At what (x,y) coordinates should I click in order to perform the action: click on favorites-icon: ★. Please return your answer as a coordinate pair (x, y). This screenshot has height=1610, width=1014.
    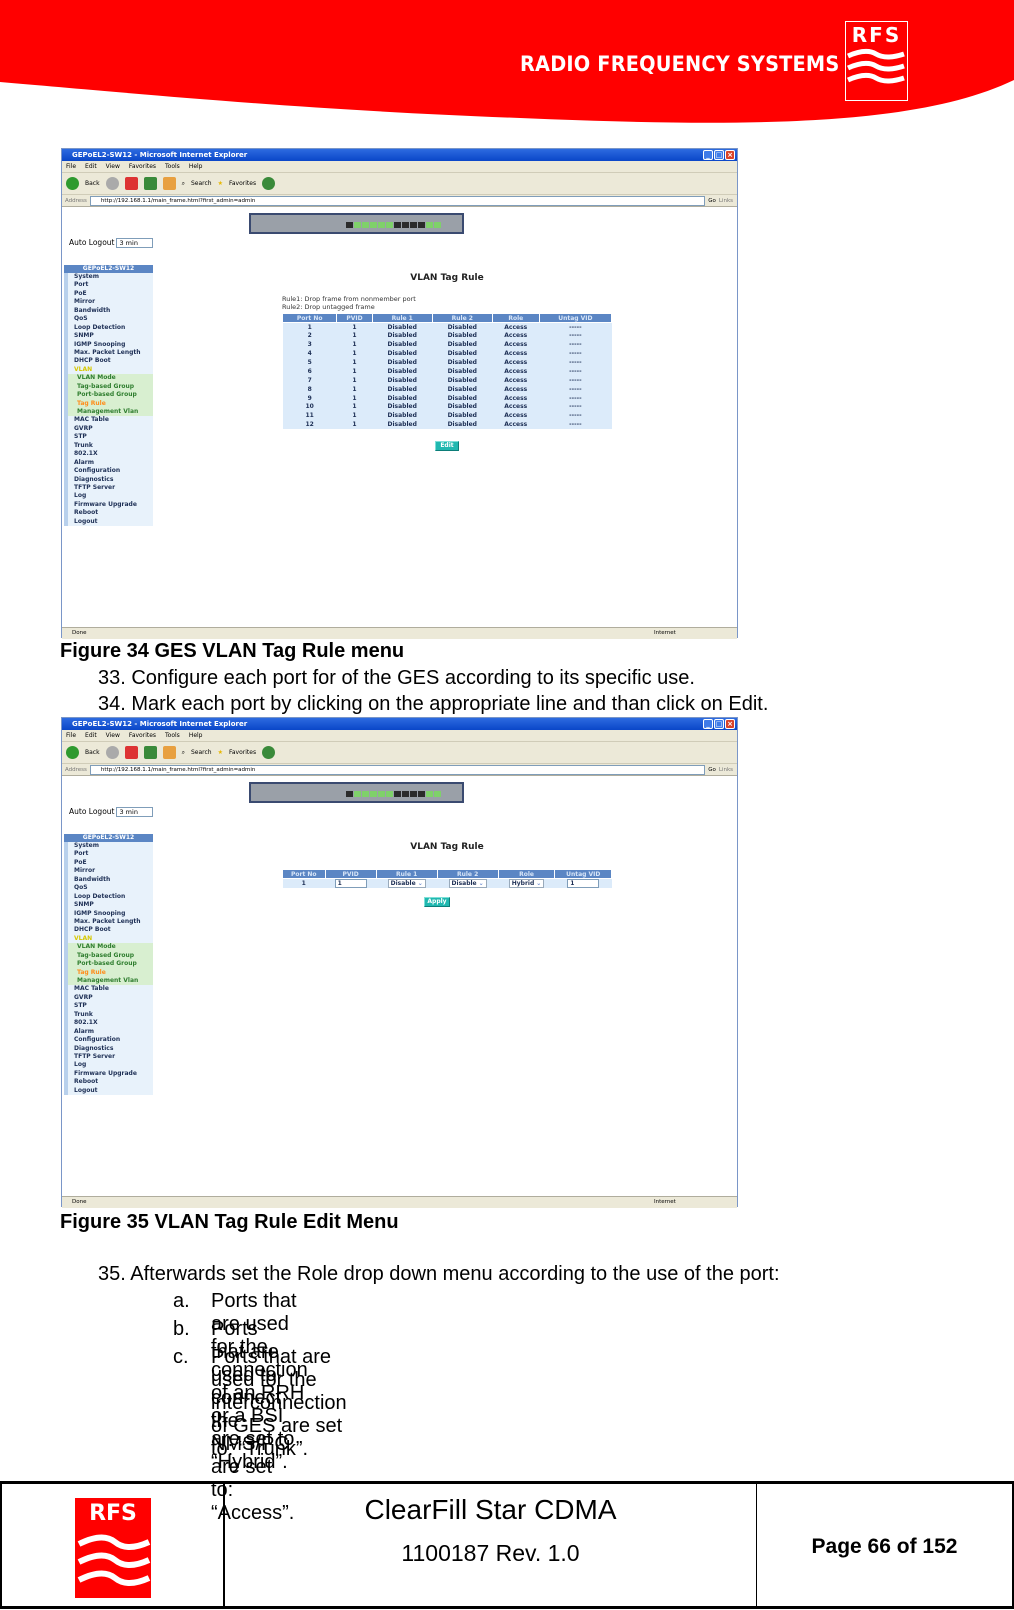
    Looking at the image, I should click on (220, 183).